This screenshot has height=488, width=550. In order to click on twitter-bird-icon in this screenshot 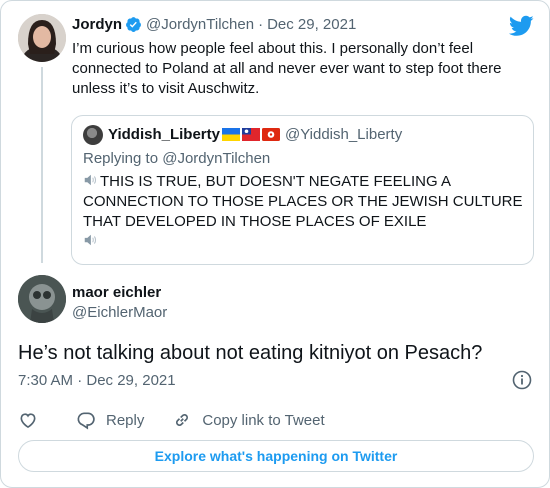, I will do `click(521, 26)`.